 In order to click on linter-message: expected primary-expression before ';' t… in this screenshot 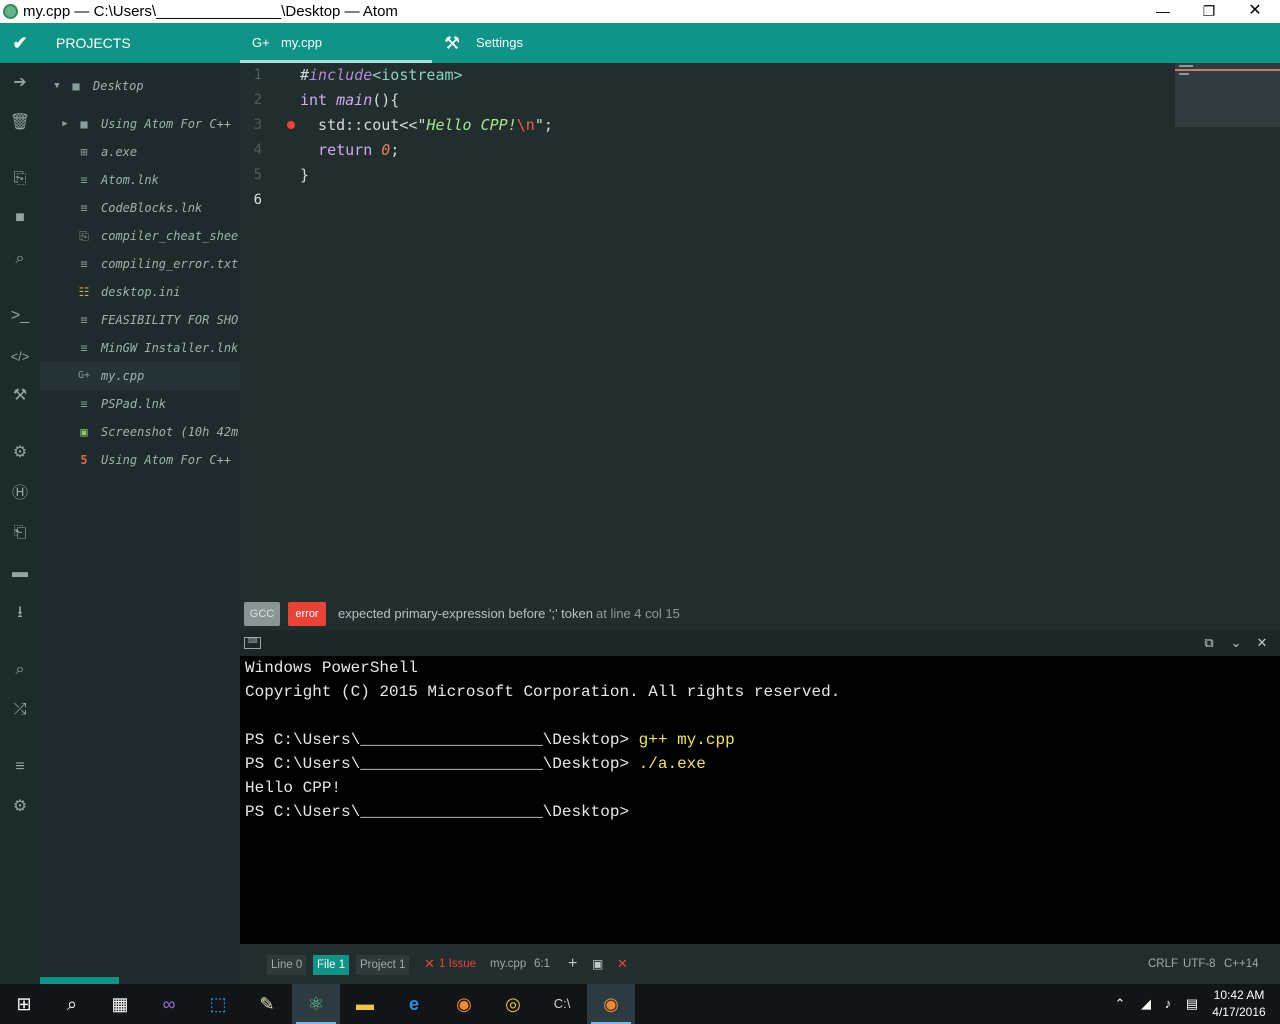, I will do `click(465, 614)`.